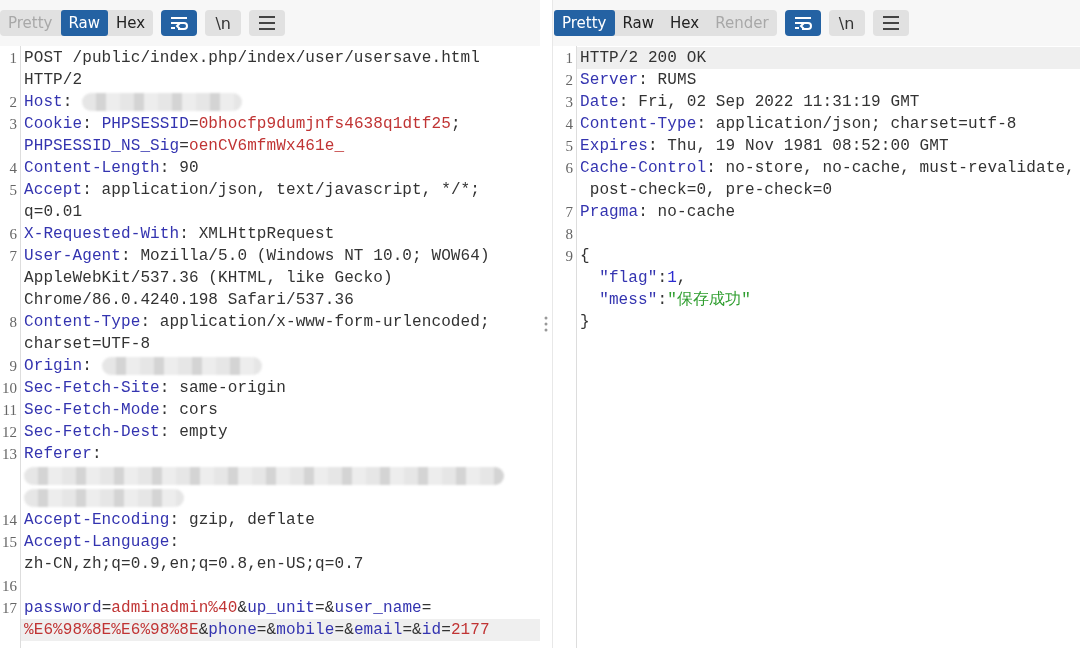 The height and width of the screenshot is (648, 1080). Describe the element at coordinates (194, 564) in the screenshot. I see `code-line: zh-CN,zh;q=0.9,en;q=0.8,en-US;q=0.7` at that location.